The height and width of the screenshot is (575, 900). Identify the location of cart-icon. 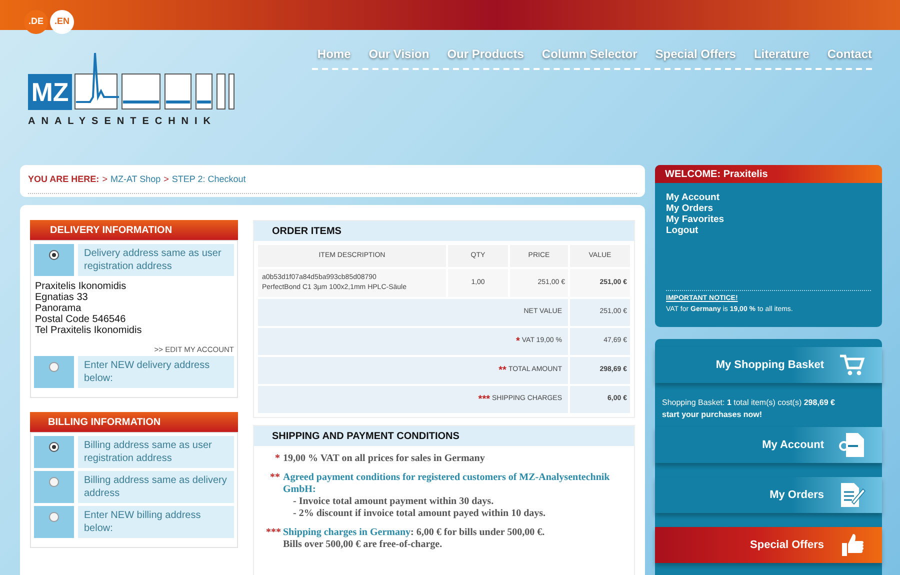
(852, 365).